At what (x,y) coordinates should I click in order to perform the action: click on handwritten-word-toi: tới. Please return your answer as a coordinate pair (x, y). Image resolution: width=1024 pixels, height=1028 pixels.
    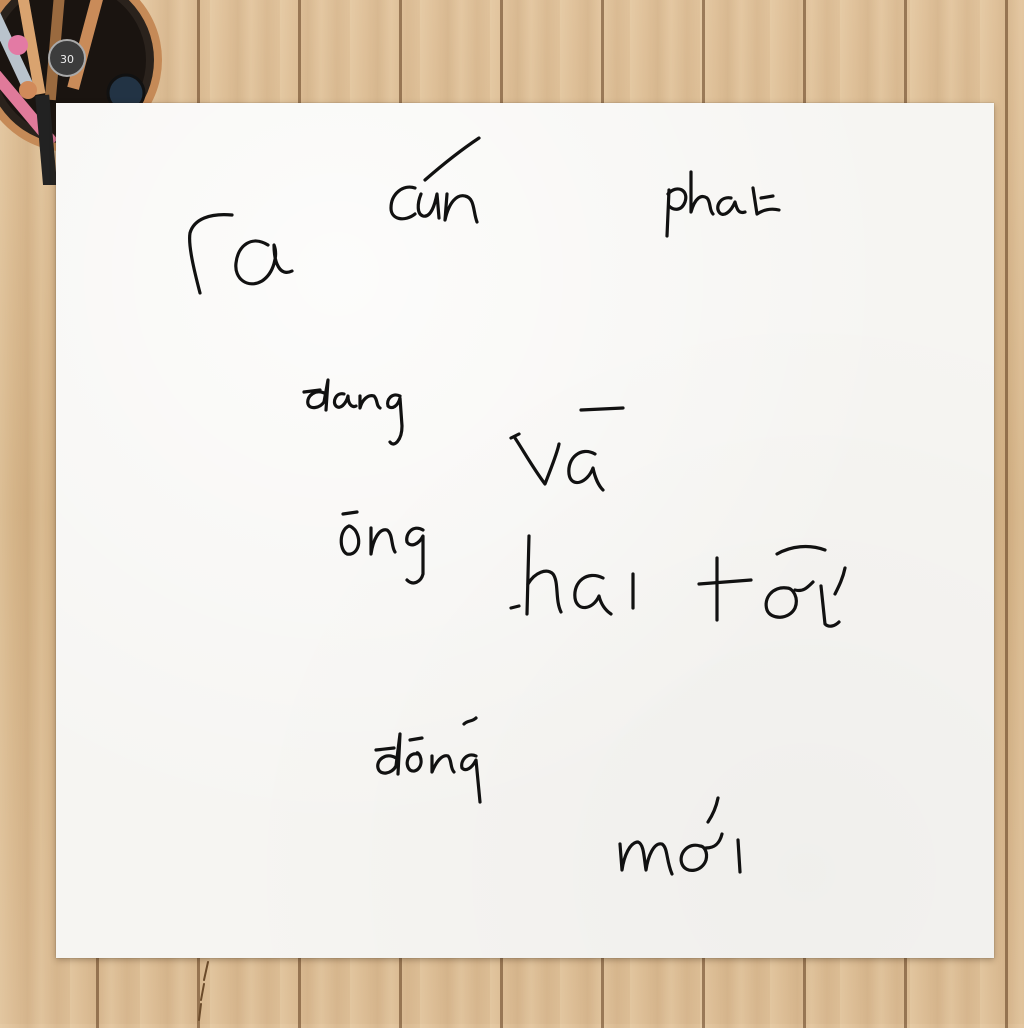
    Looking at the image, I should click on (780, 585).